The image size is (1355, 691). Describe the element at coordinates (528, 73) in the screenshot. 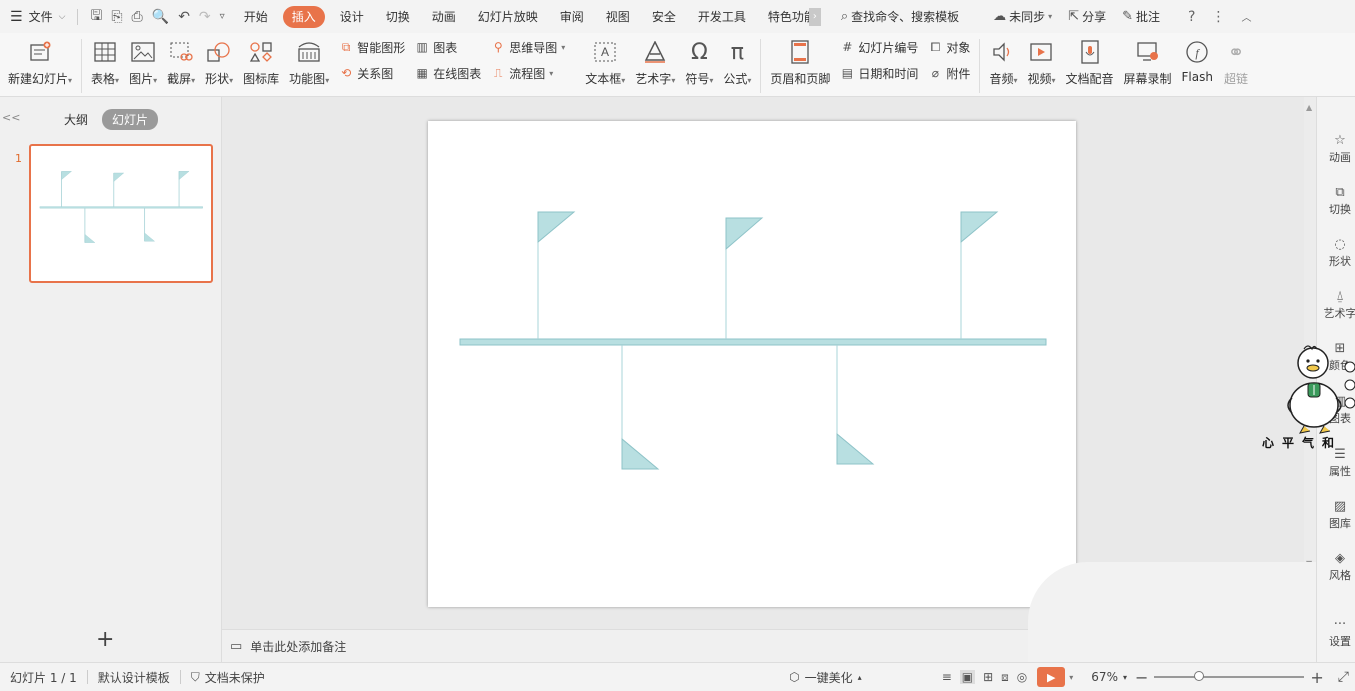

I see `flowchart-button: ⎍ 流程图 ▾` at that location.